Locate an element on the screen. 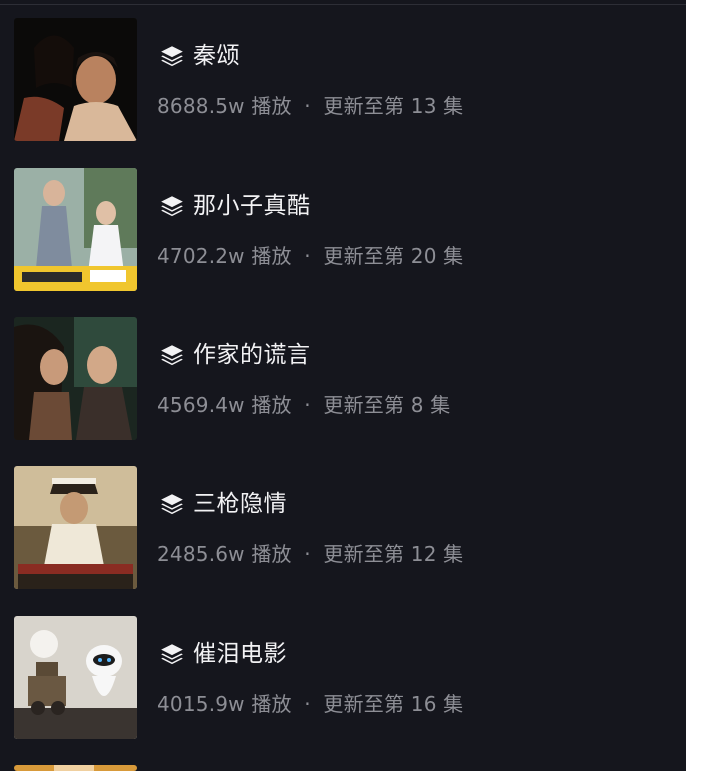  play-count: 4015.9w is located at coordinates (201, 704).